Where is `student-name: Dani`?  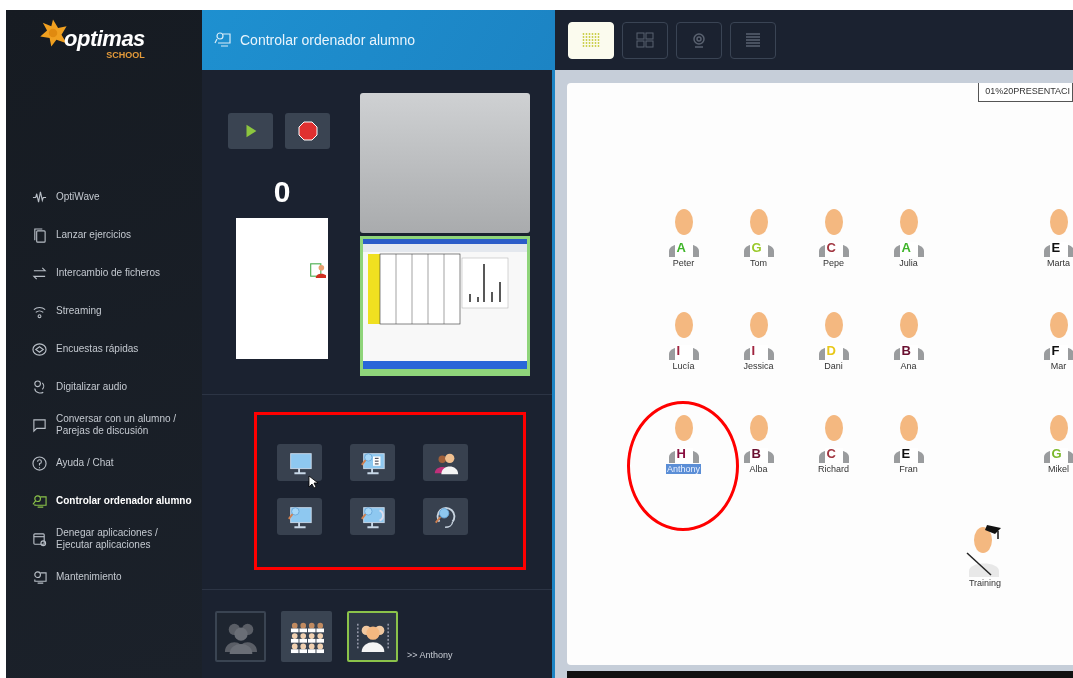 student-name: Dani is located at coordinates (833, 366).